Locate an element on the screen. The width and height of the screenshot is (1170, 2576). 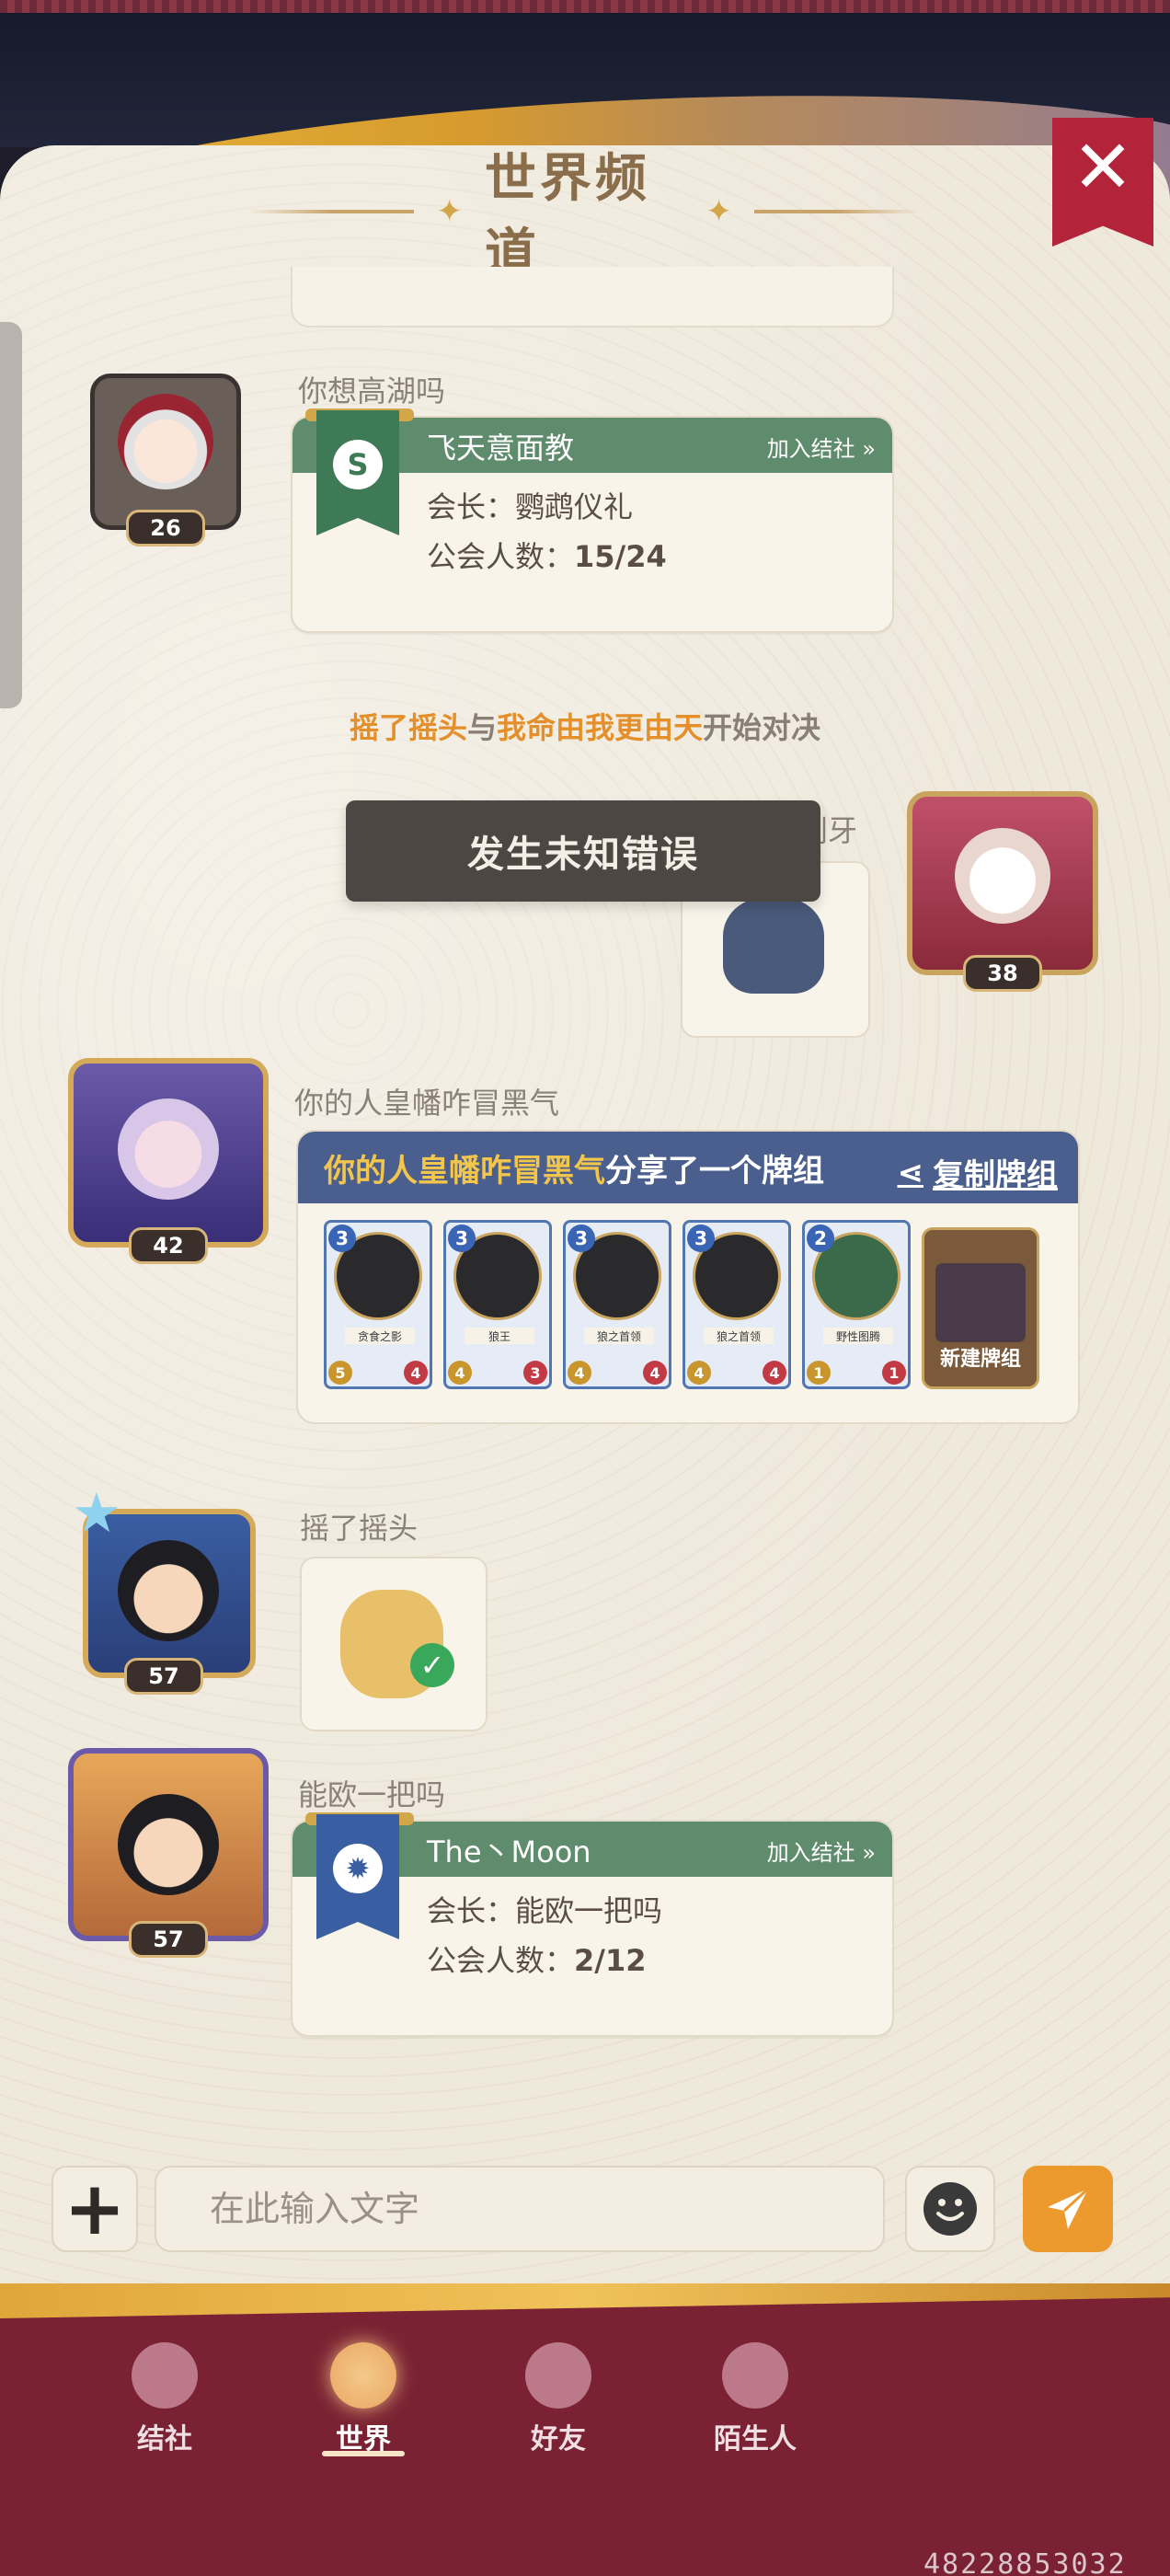
card-health: 1 is located at coordinates (894, 1373).